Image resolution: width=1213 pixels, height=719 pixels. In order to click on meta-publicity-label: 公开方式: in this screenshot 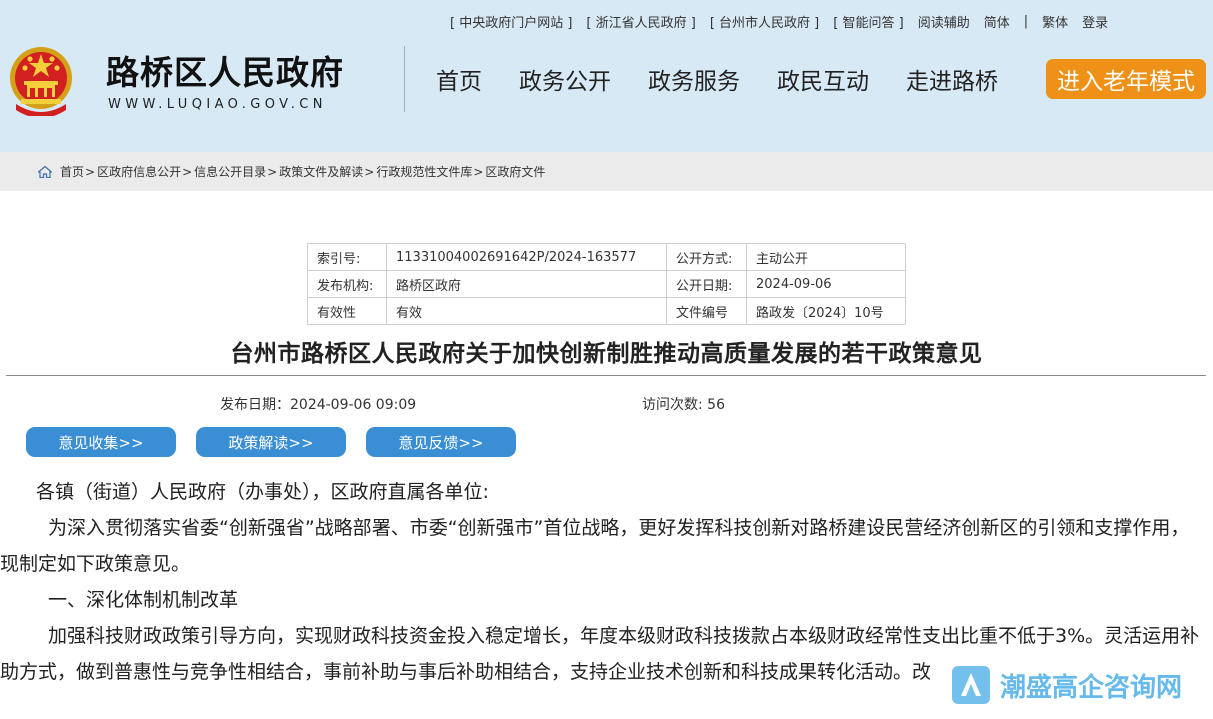, I will do `click(706, 257)`.